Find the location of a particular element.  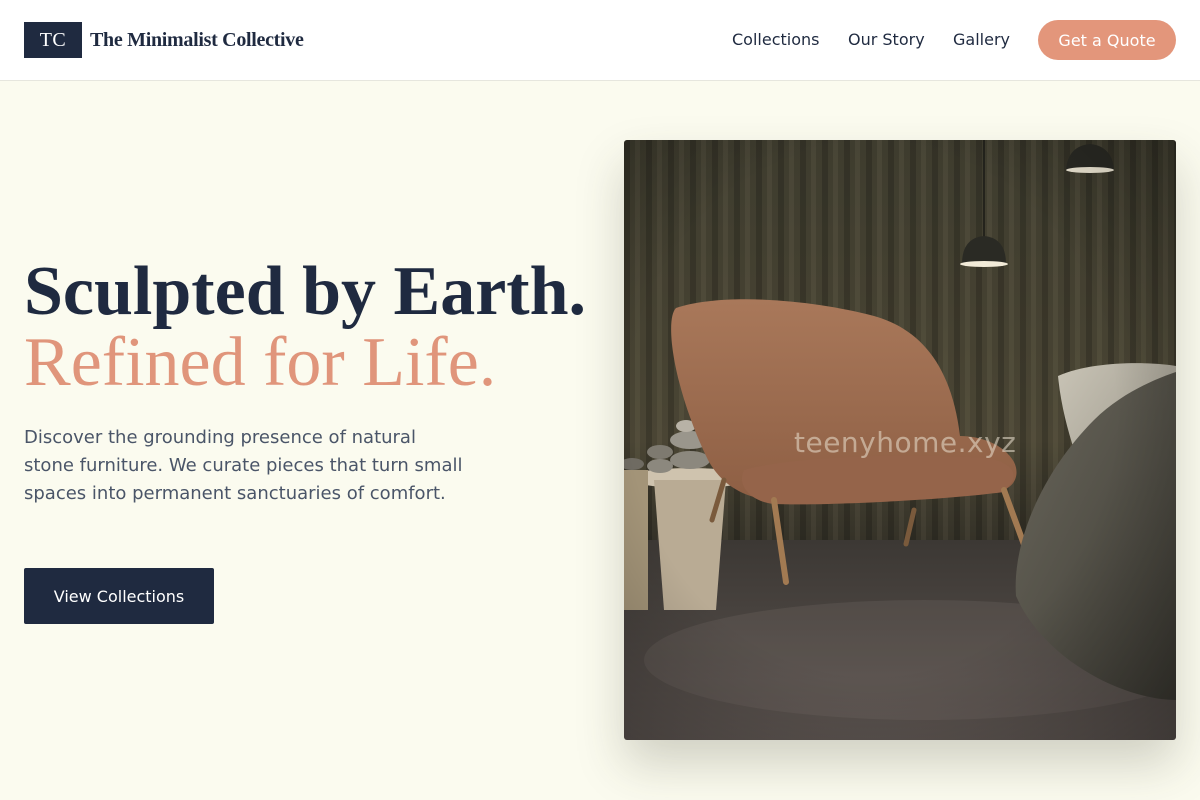

hero-headline-line2: Refined for Life. is located at coordinates (260, 362).